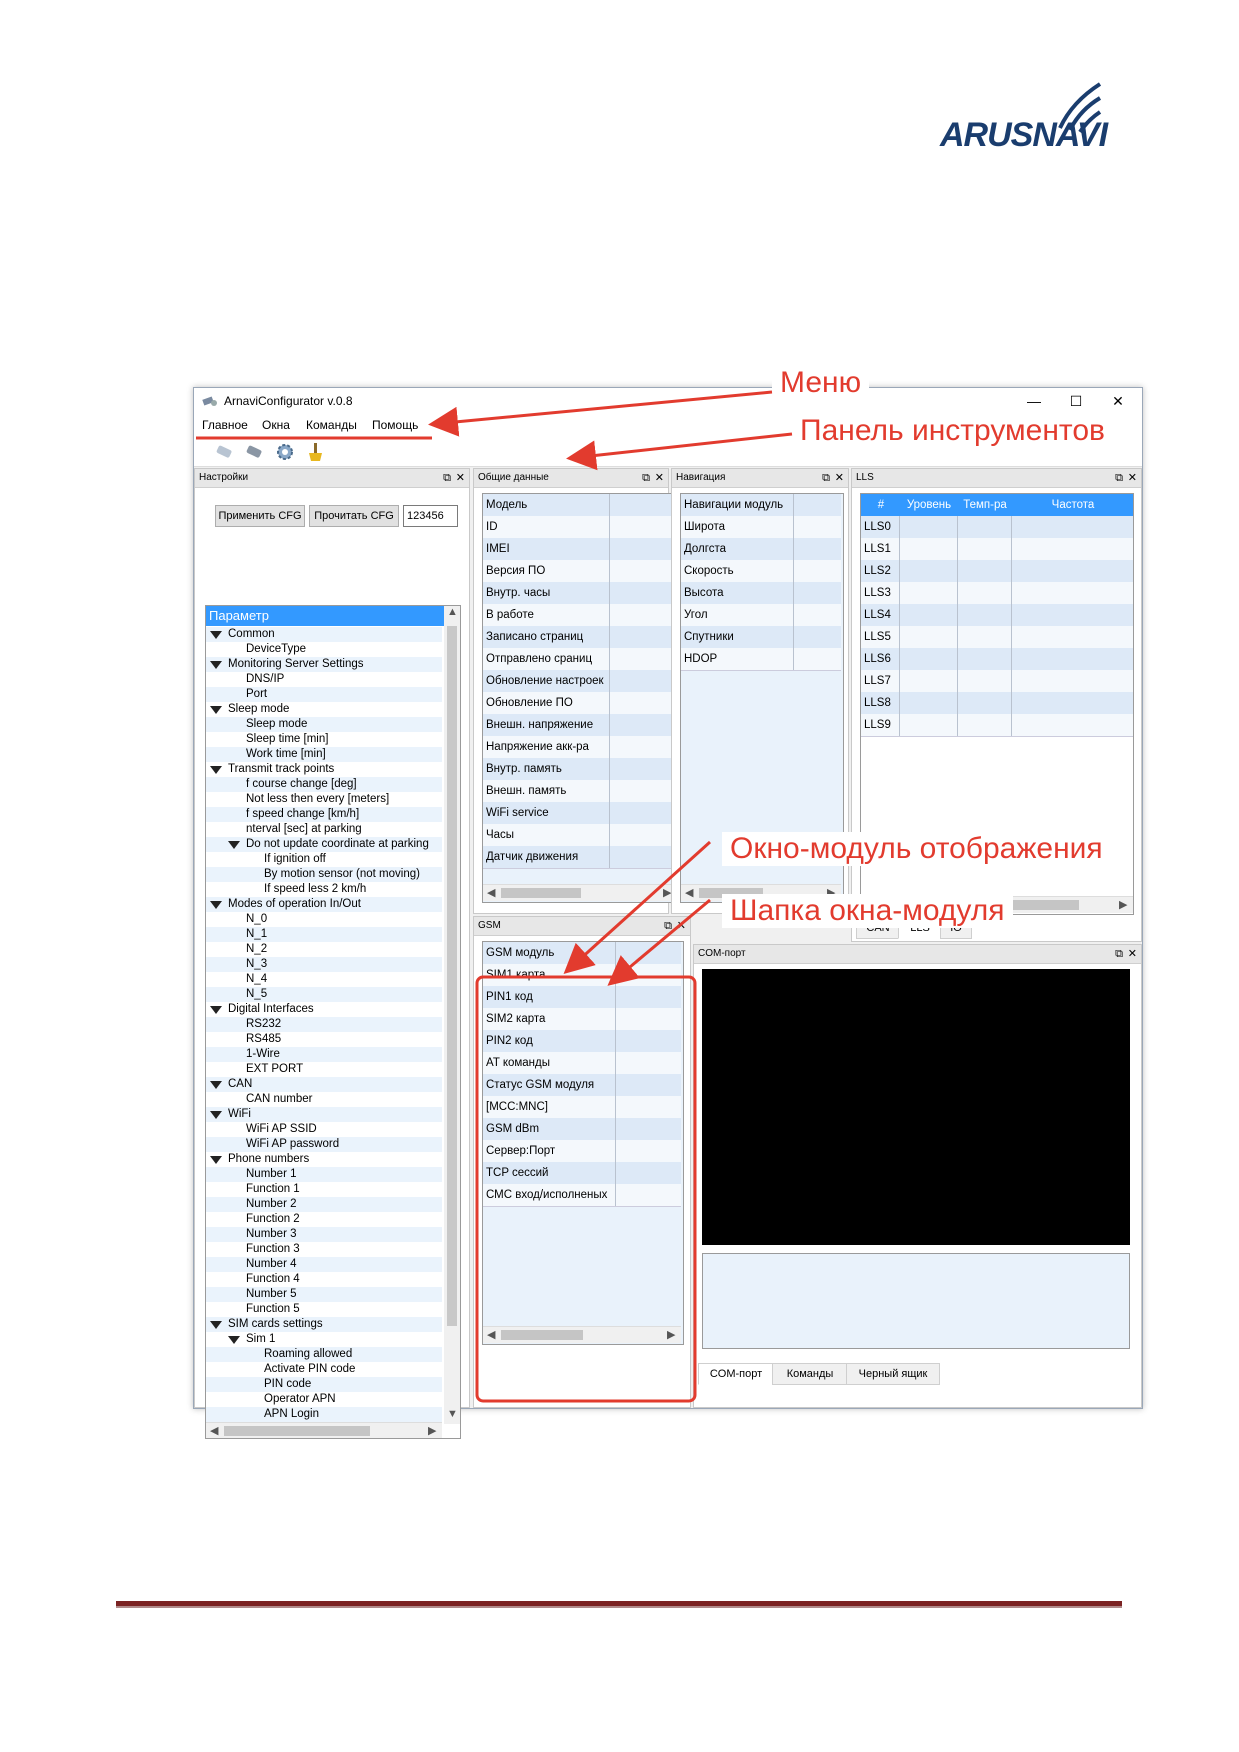 This screenshot has width=1239, height=1752. Describe the element at coordinates (324, 994) in the screenshot. I see `tree-item: N_5` at that location.